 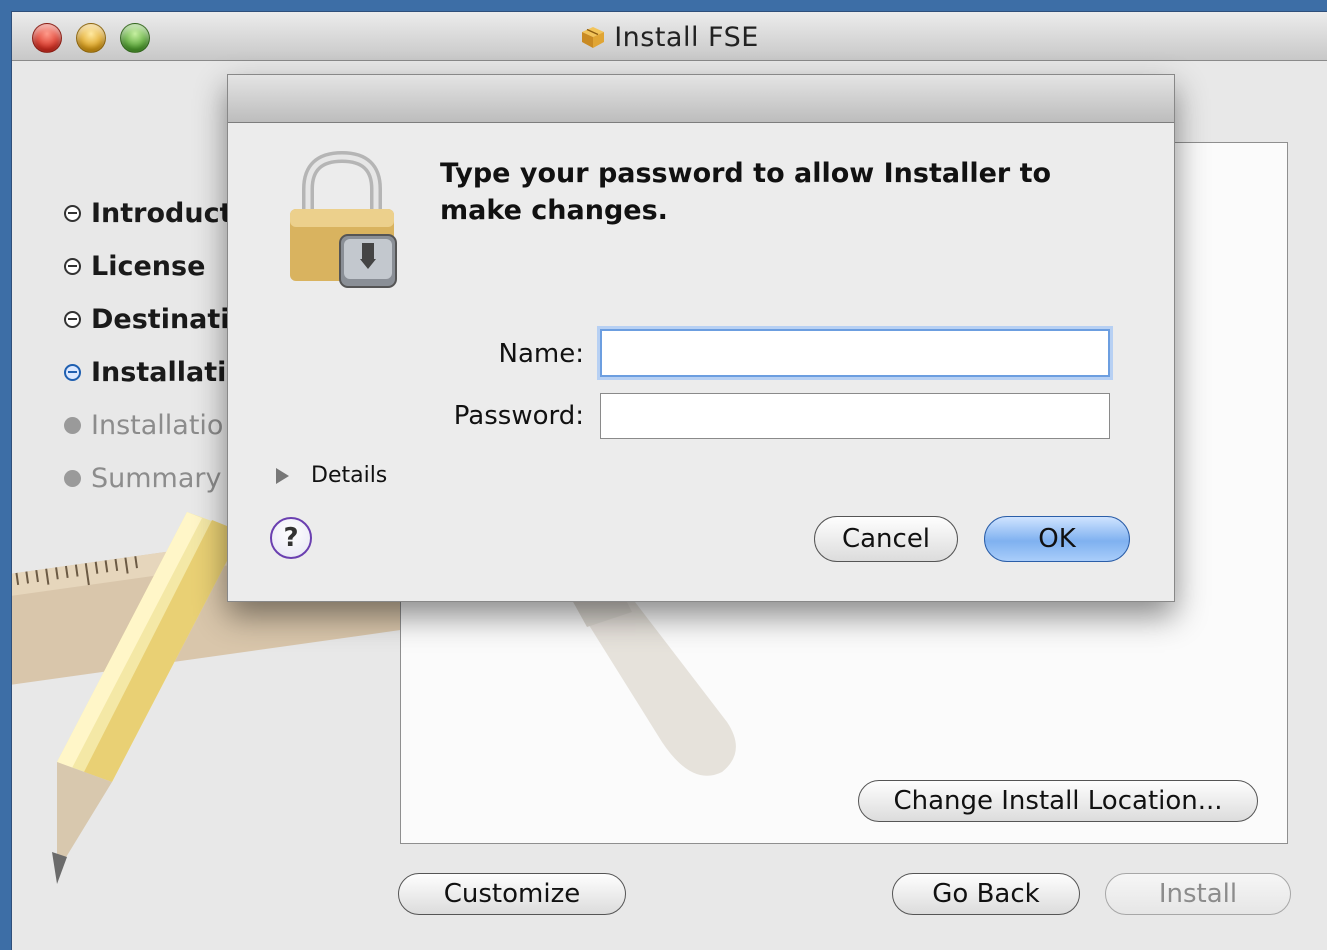 I want to click on name-label: Name:, so click(x=541, y=354).